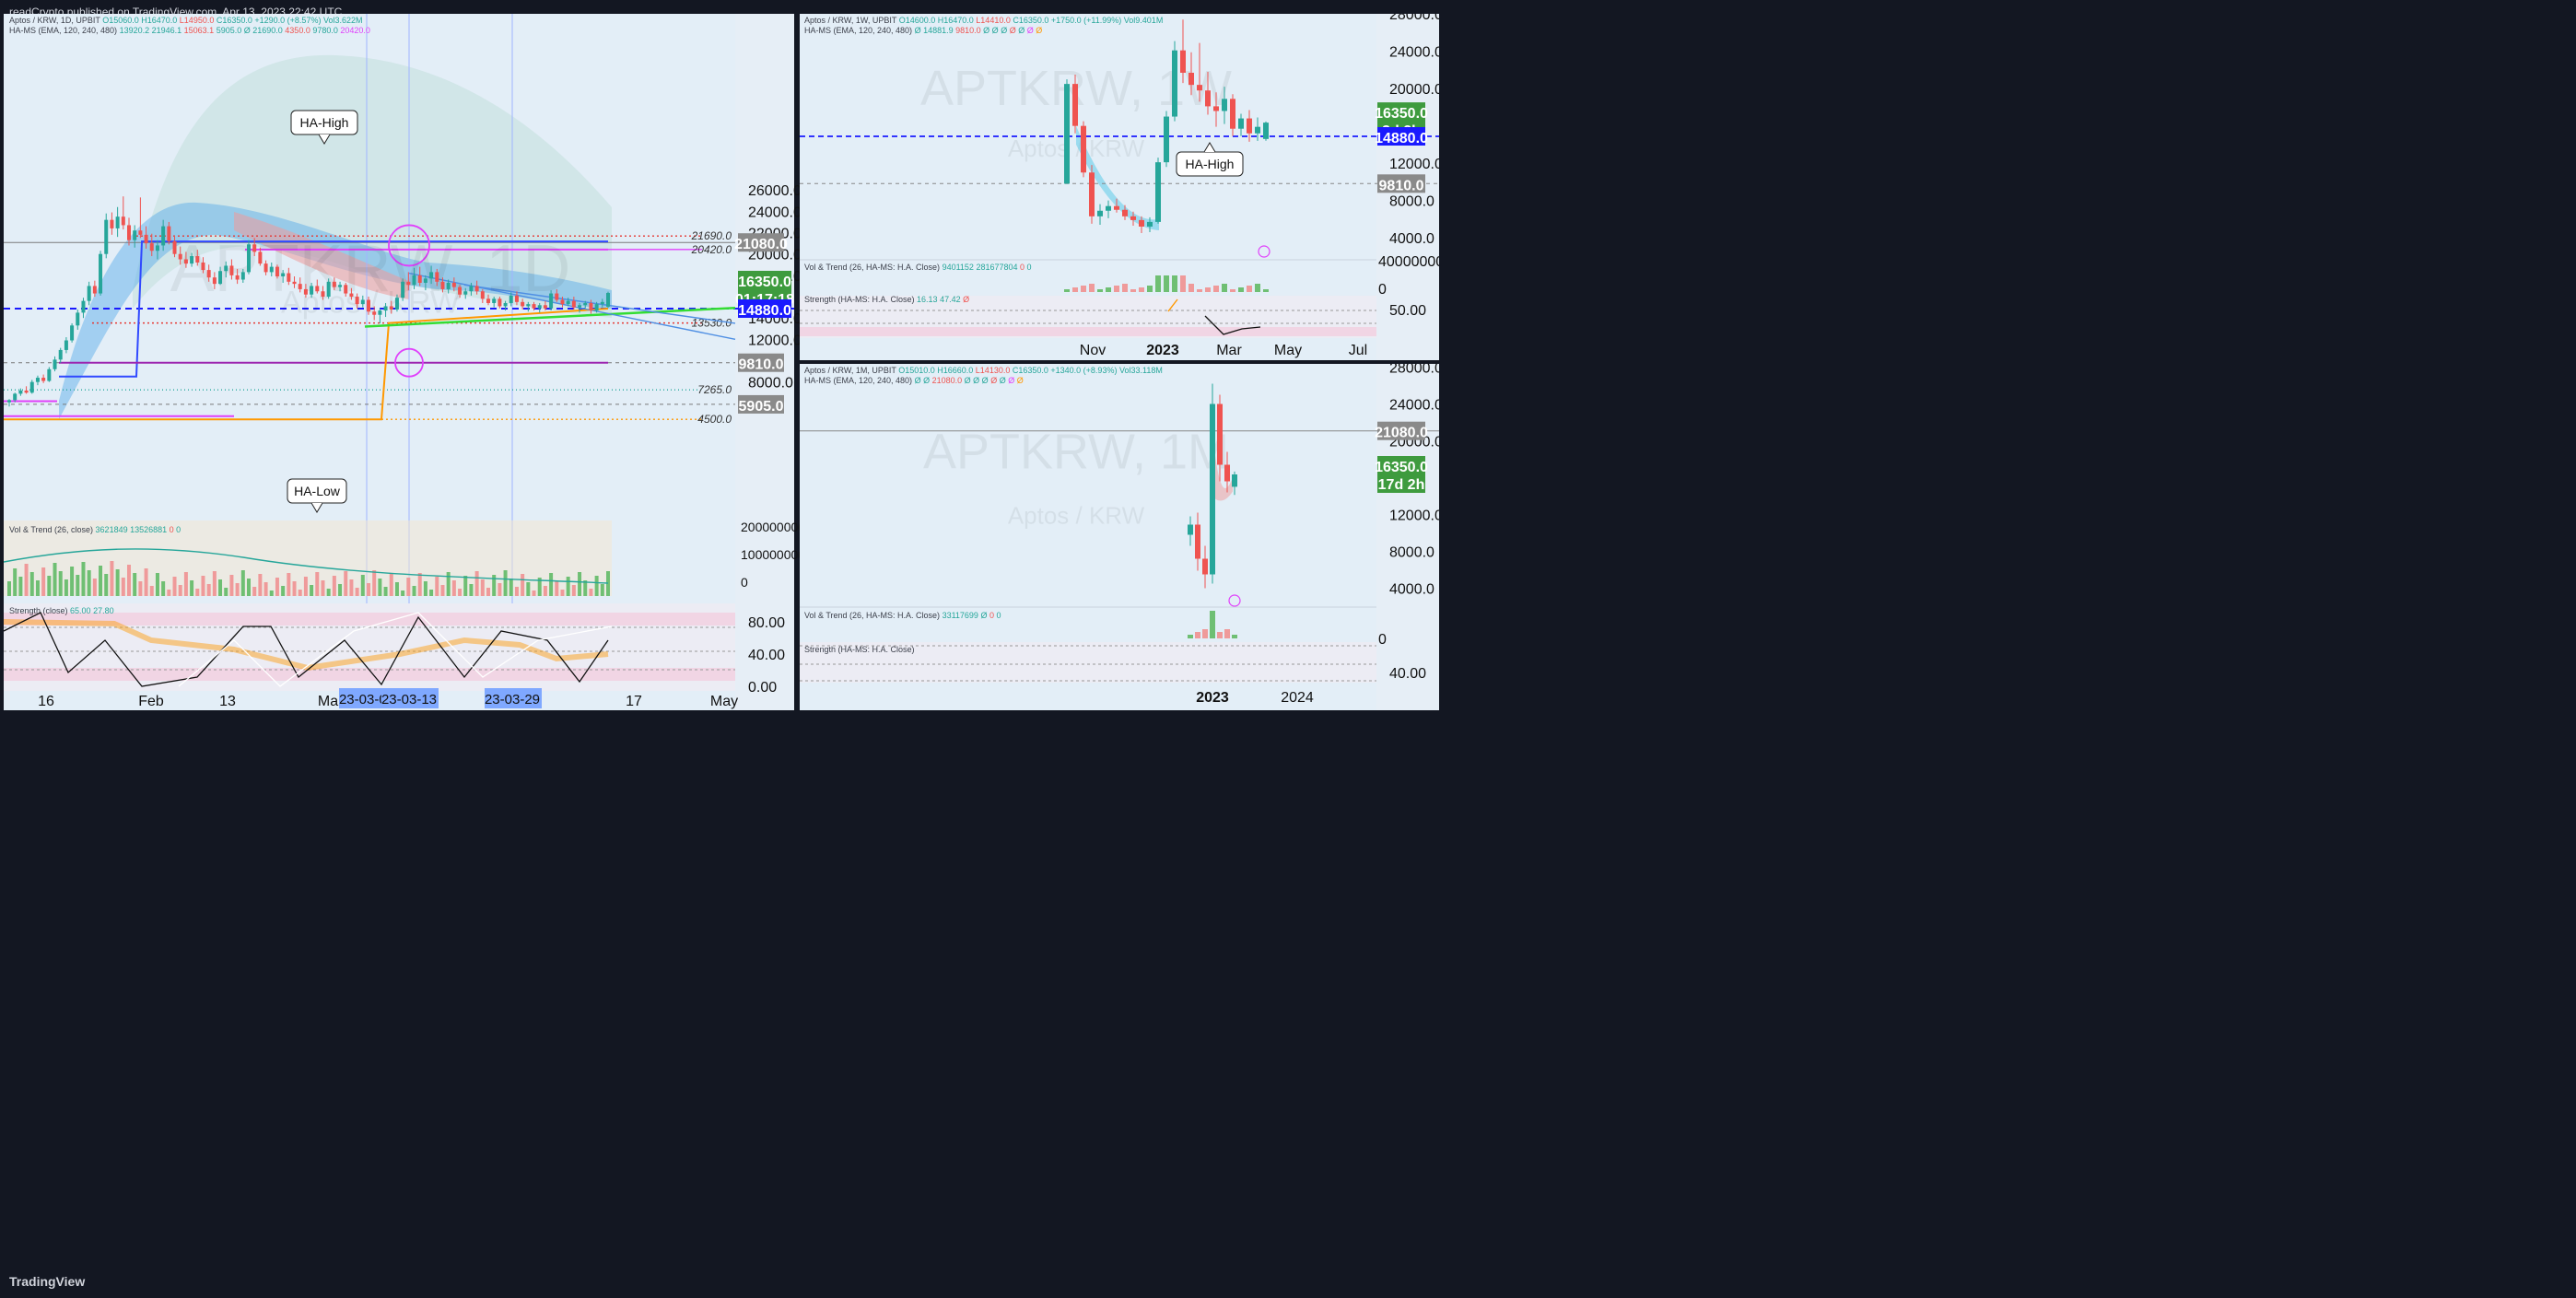  Describe the element at coordinates (1174, 83) in the screenshot. I see `weekly-candle` at that location.